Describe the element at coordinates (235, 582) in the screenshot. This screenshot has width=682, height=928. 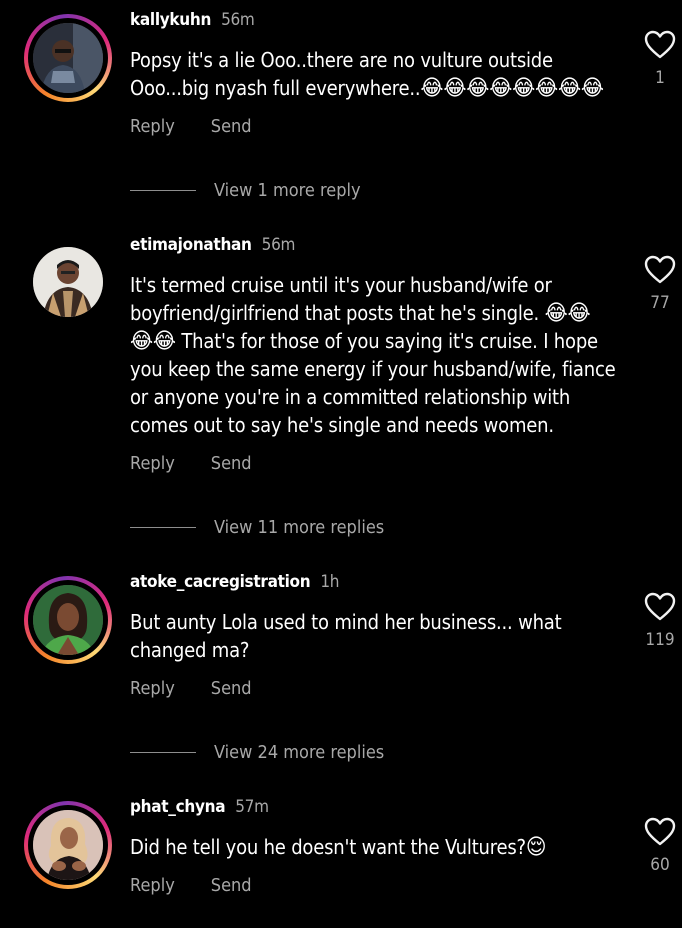
I see `username: atoke_cacregistration 1h` at that location.